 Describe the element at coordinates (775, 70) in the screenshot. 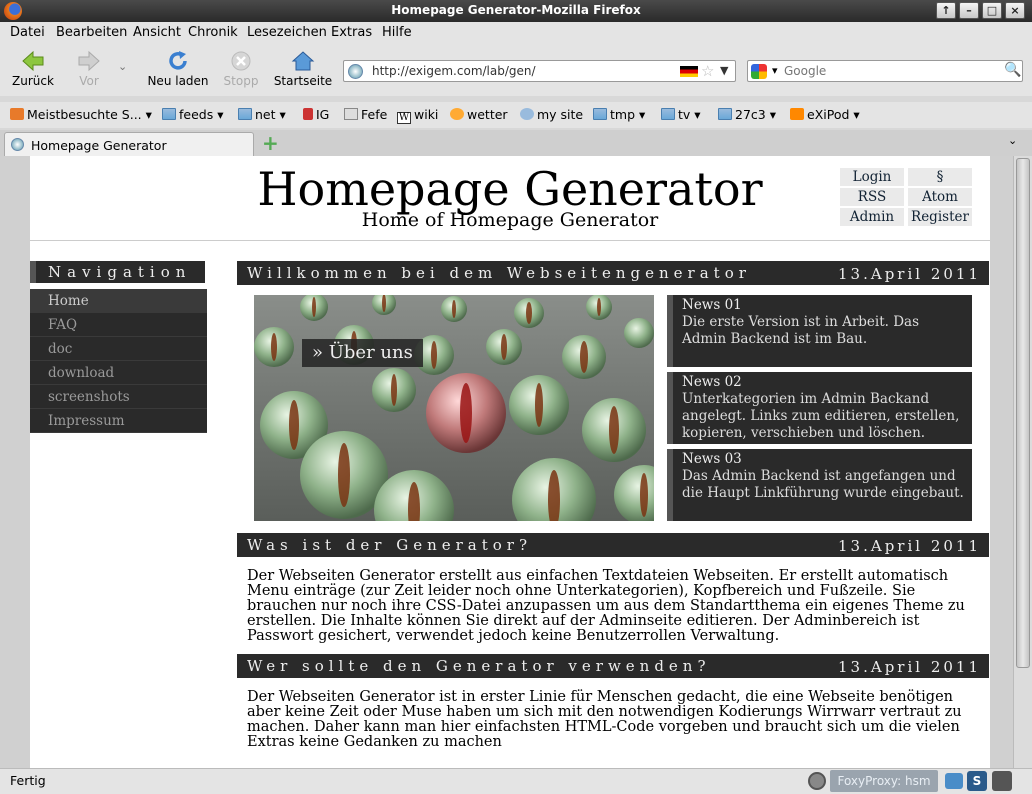

I see `engine-dropdown-icon: ▾` at that location.